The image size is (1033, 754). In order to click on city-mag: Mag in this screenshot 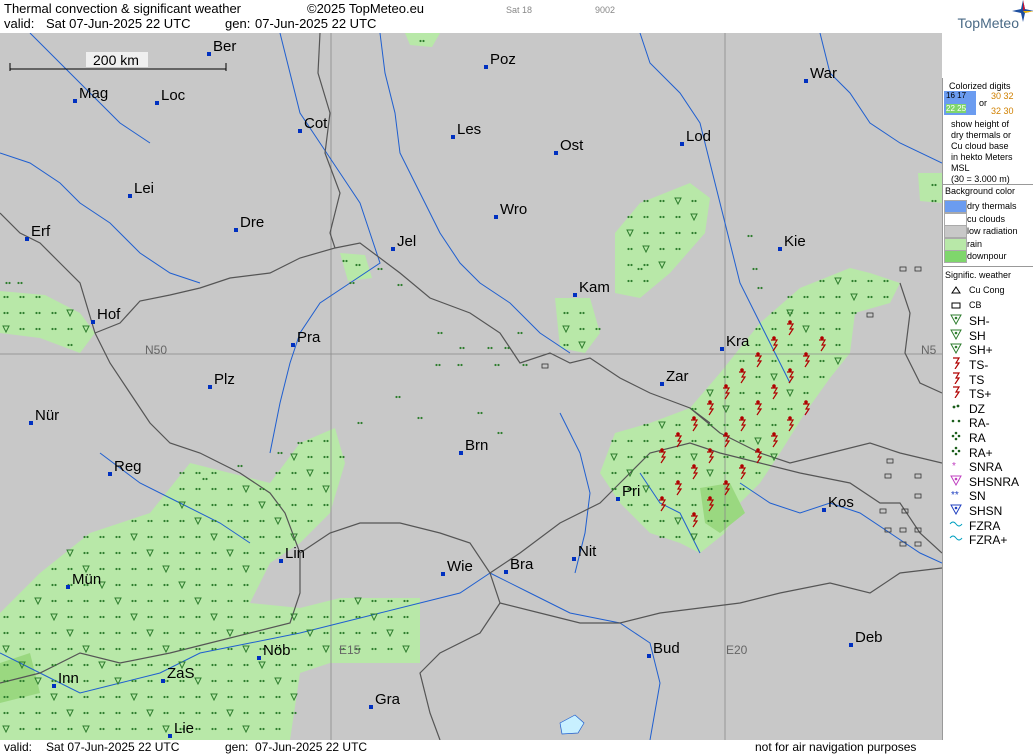, I will do `click(90, 94)`.